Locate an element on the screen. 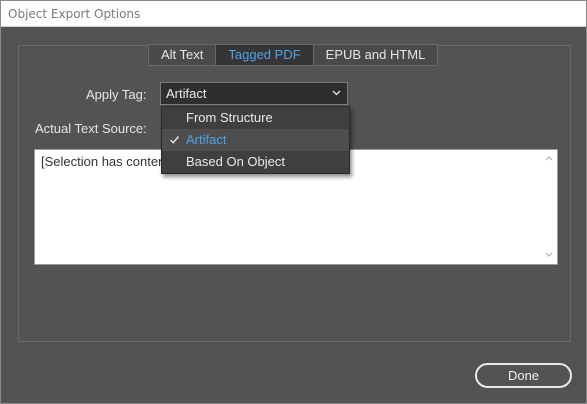 The width and height of the screenshot is (587, 404). apply-tag-selected-value: Artifact is located at coordinates (186, 93).